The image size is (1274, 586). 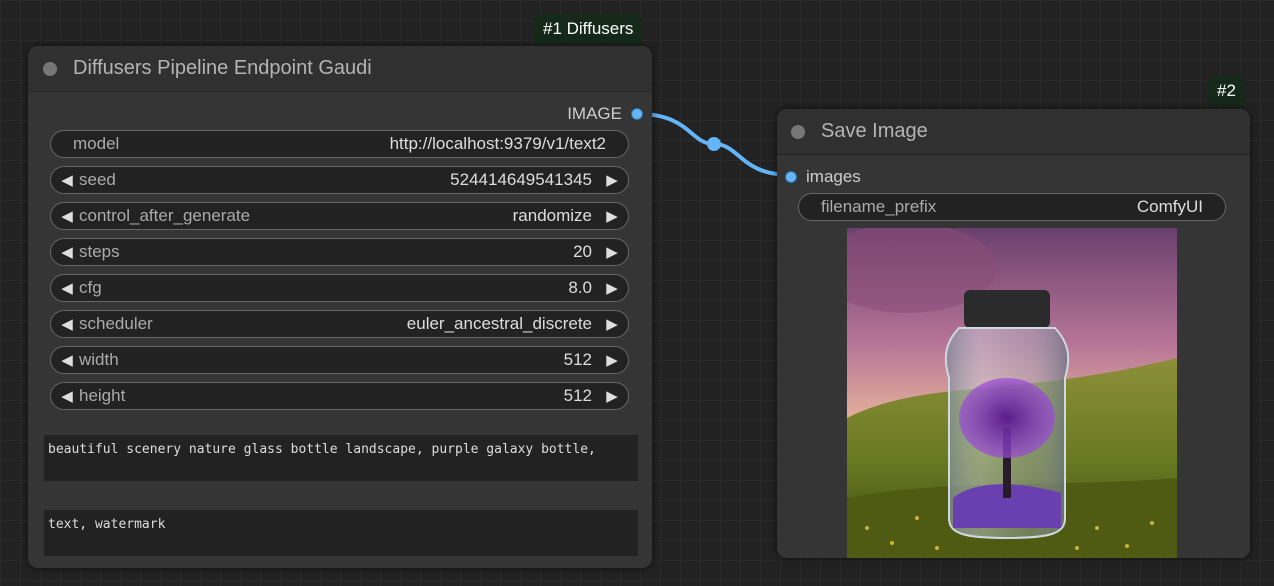 I want to click on image-output-dot, so click(x=637, y=114).